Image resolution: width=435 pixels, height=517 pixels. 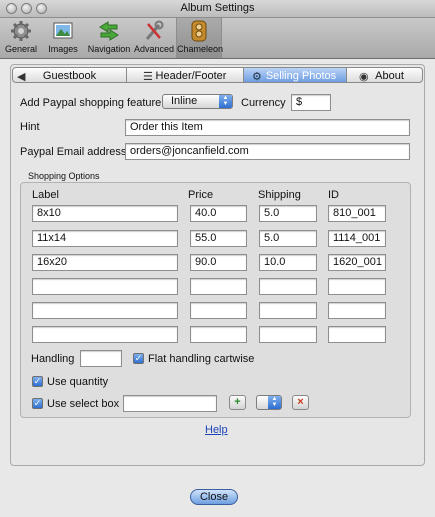 I want to click on plus-icon: +, so click(x=237, y=402).